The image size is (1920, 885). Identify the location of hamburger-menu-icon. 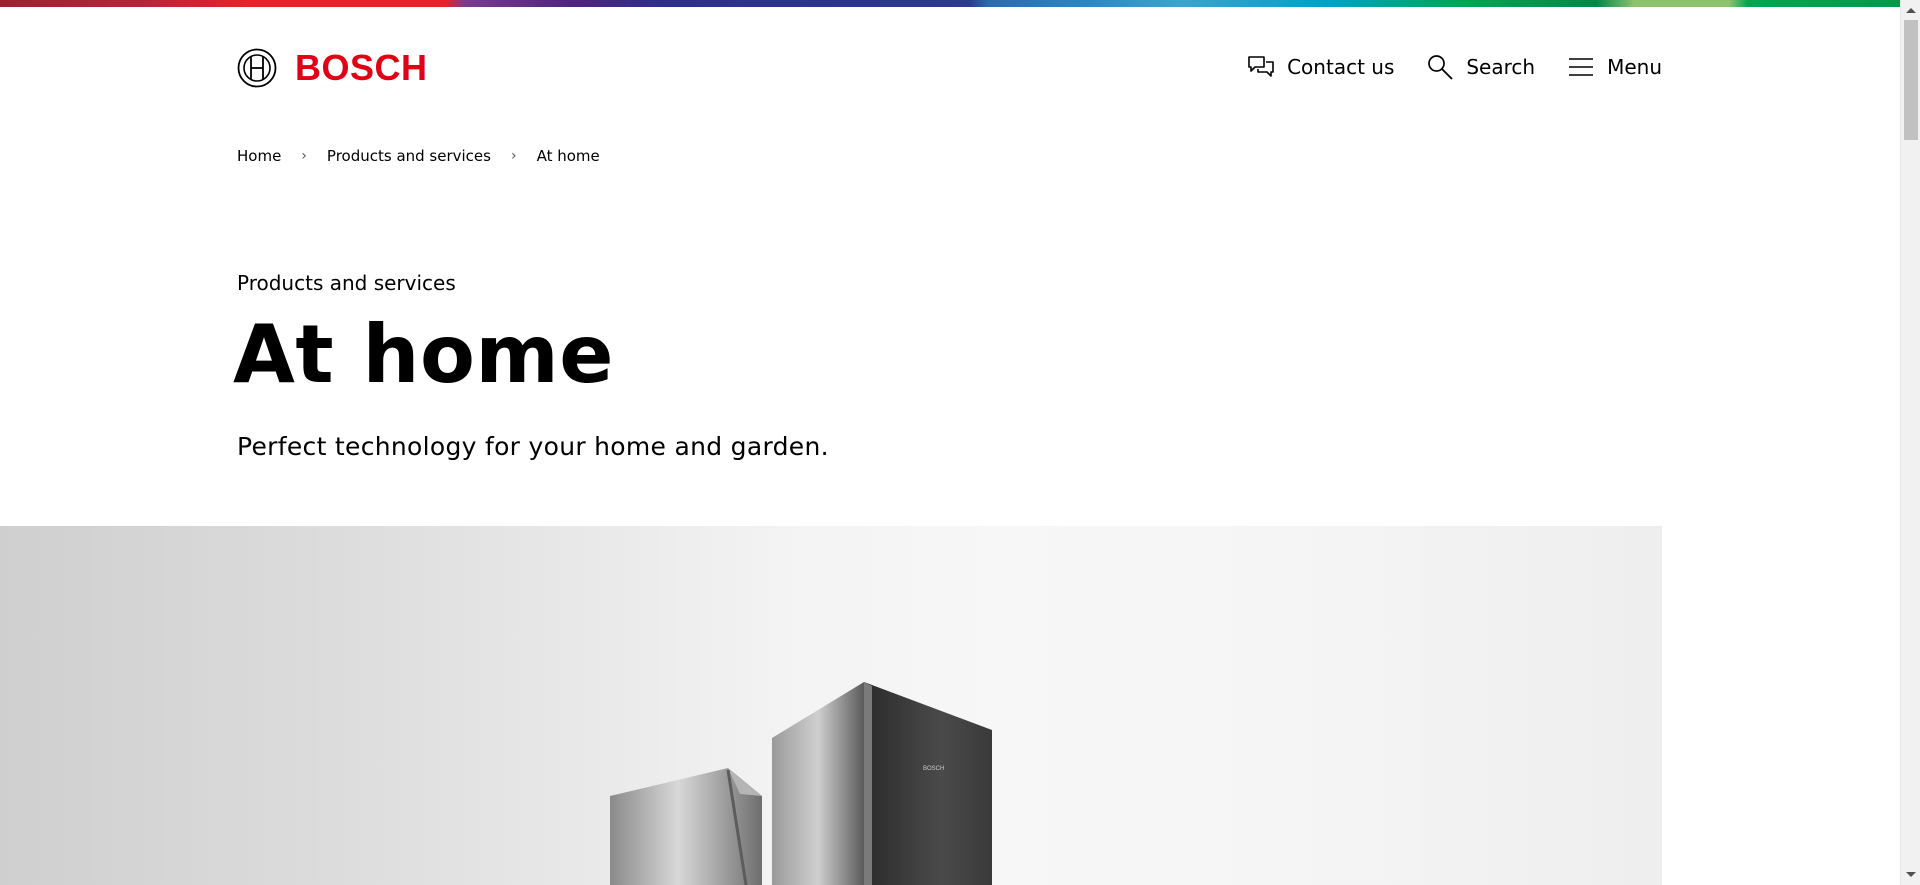
(1581, 67).